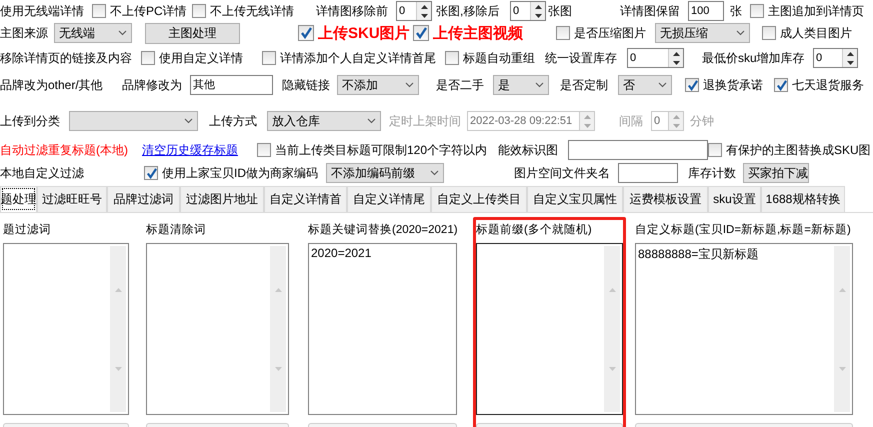 This screenshot has width=873, height=427. What do you see at coordinates (665, 199) in the screenshot?
I see `tab: 运费模板设置` at bounding box center [665, 199].